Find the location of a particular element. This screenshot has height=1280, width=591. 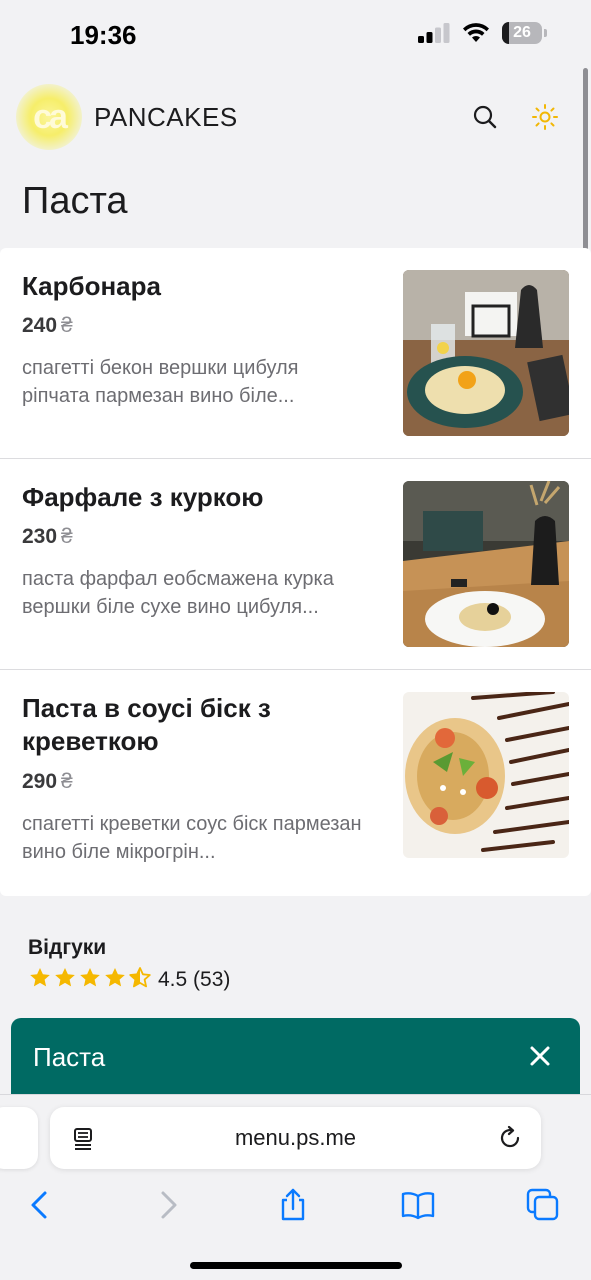

menu-item-price: 240 ₴ is located at coordinates (47, 326).